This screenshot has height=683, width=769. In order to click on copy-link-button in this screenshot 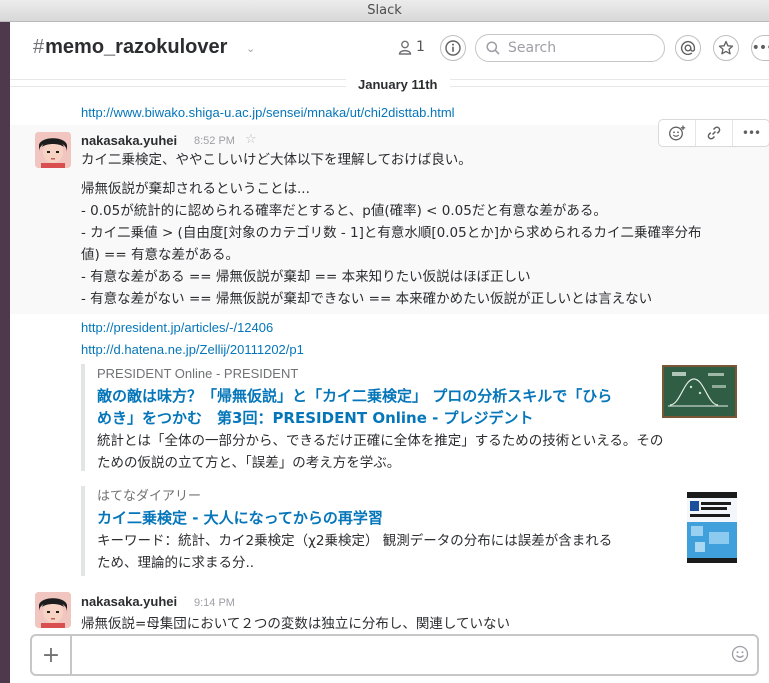, I will do `click(714, 133)`.